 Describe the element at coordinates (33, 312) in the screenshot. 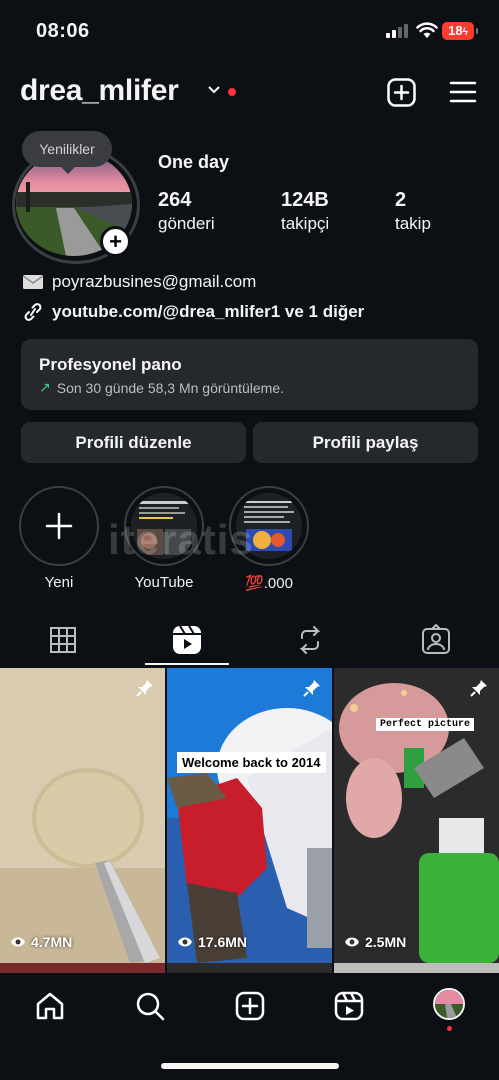

I see `link-icon` at that location.